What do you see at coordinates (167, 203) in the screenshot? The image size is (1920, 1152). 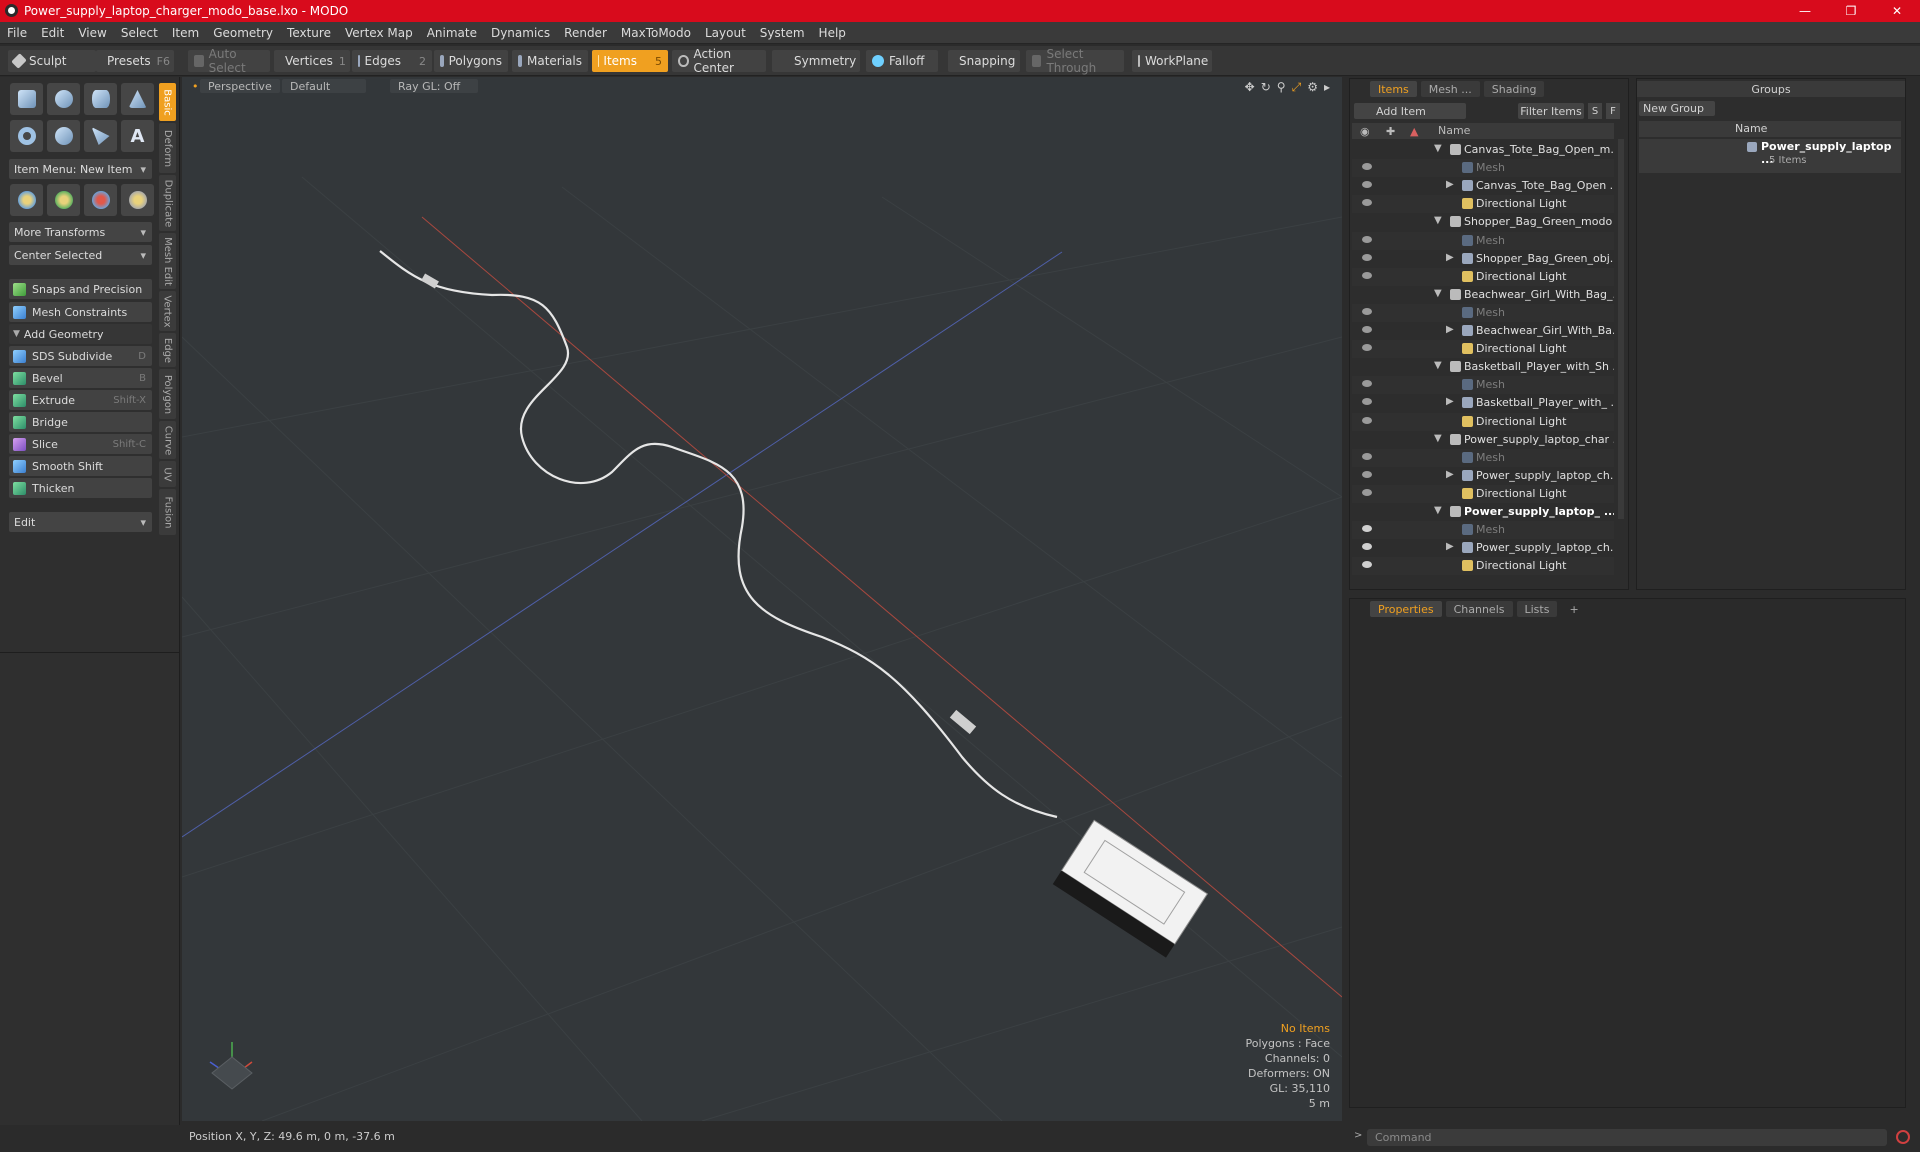 I see `tab-duplicate: Duplicate` at bounding box center [167, 203].